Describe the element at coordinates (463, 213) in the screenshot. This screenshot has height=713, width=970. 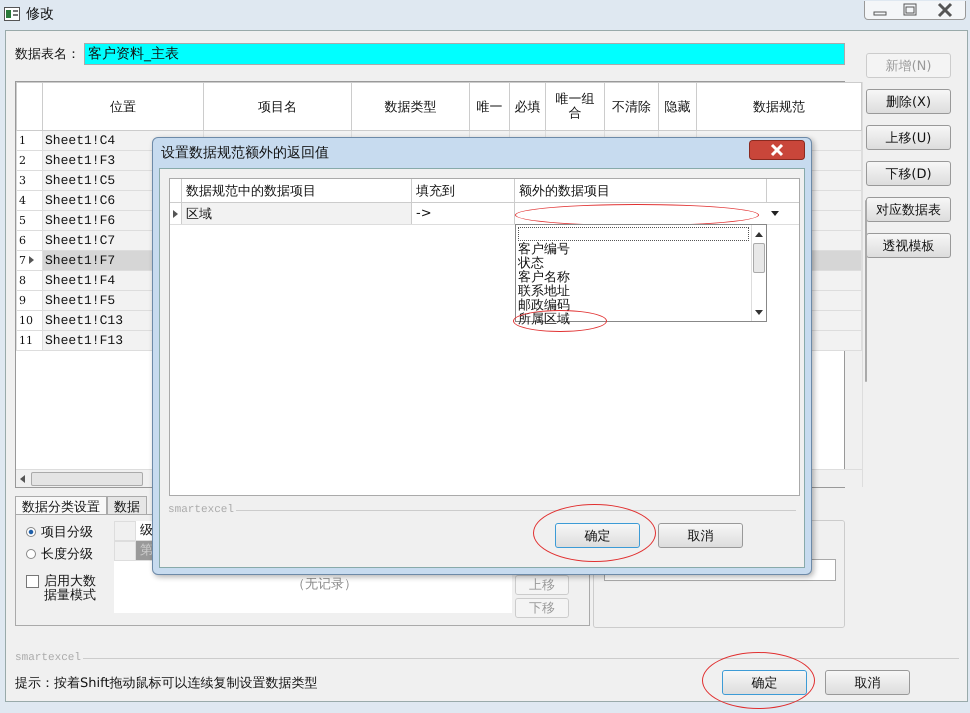
I see `table-cell: ->` at that location.